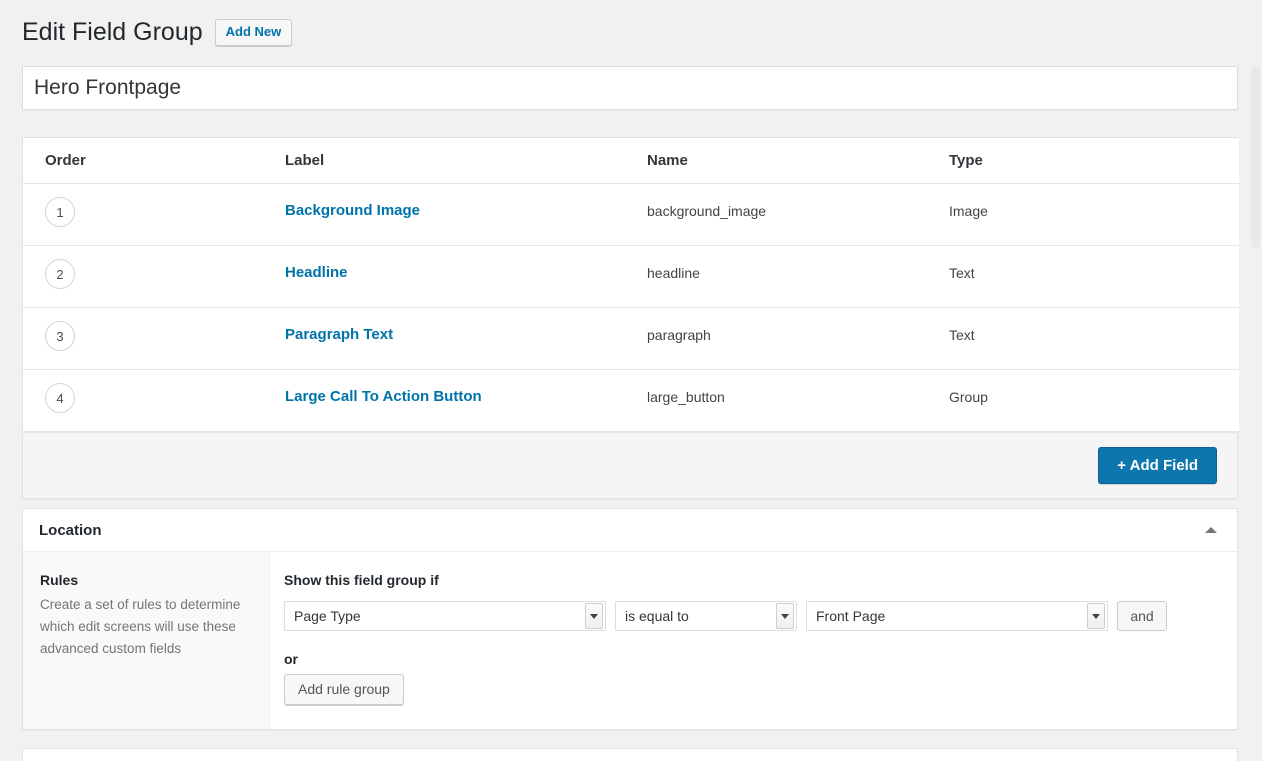  I want to click on location-panel-title: Location, so click(70, 530).